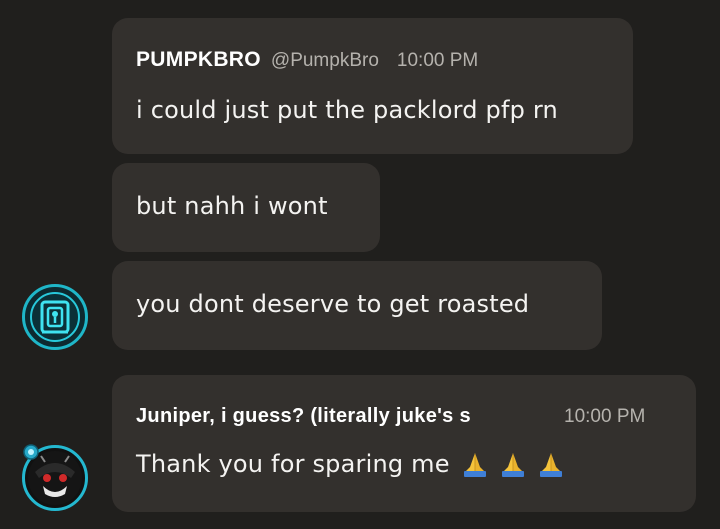 Image resolution: width=720 pixels, height=529 pixels. What do you see at coordinates (347, 110) in the screenshot?
I see `message-text: i could just put the packlord pfp rn` at bounding box center [347, 110].